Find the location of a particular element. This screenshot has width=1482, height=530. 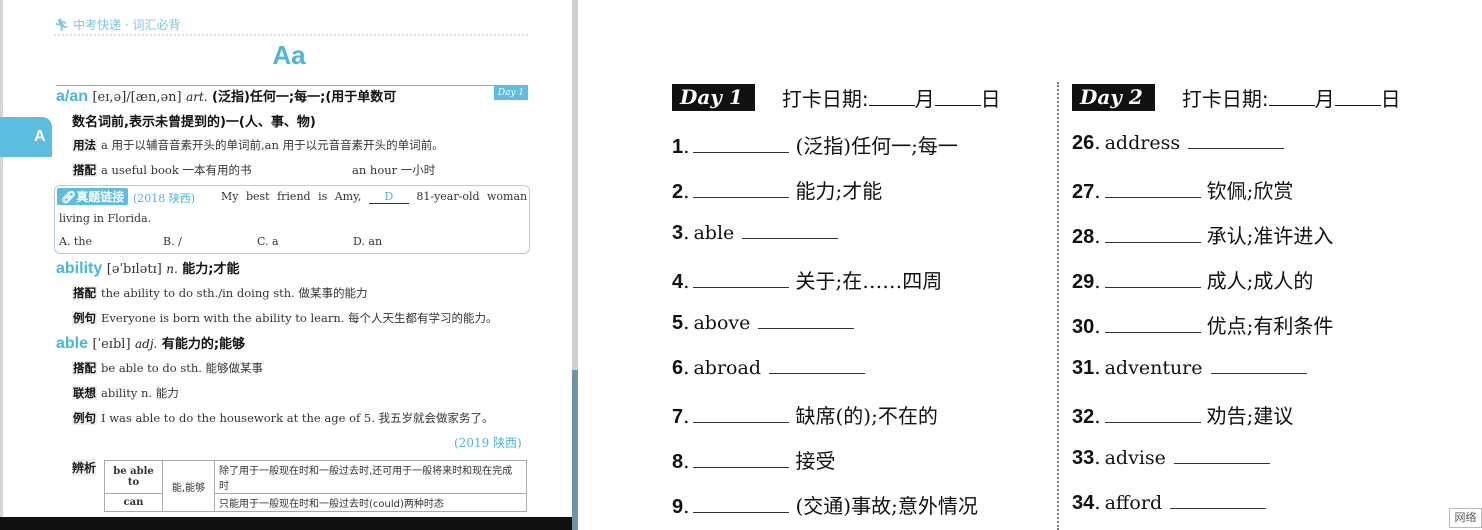

item-number: 27 is located at coordinates (1083, 192).